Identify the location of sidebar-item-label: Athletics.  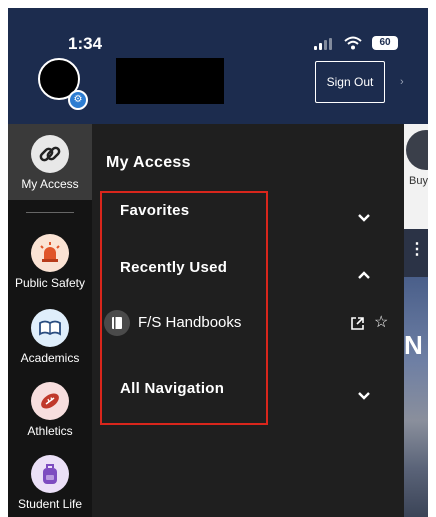
(50, 431).